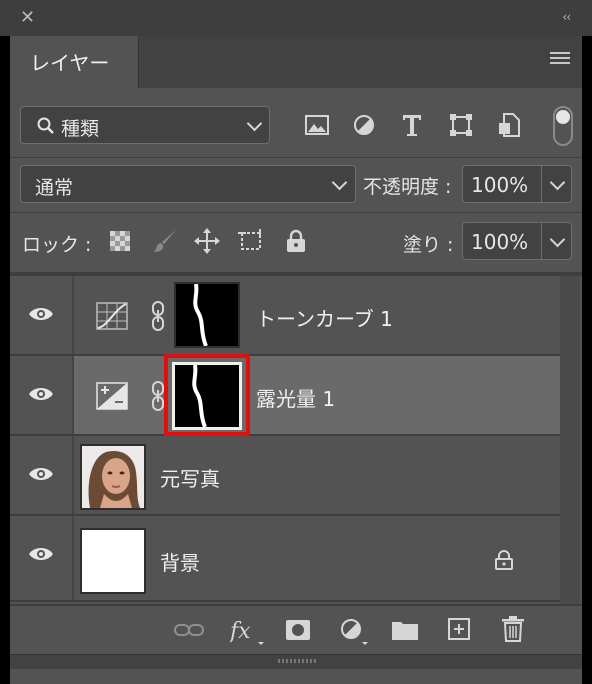 This screenshot has height=684, width=592. Describe the element at coordinates (296, 62) in the screenshot. I see `tab-bar: レイヤー` at that location.